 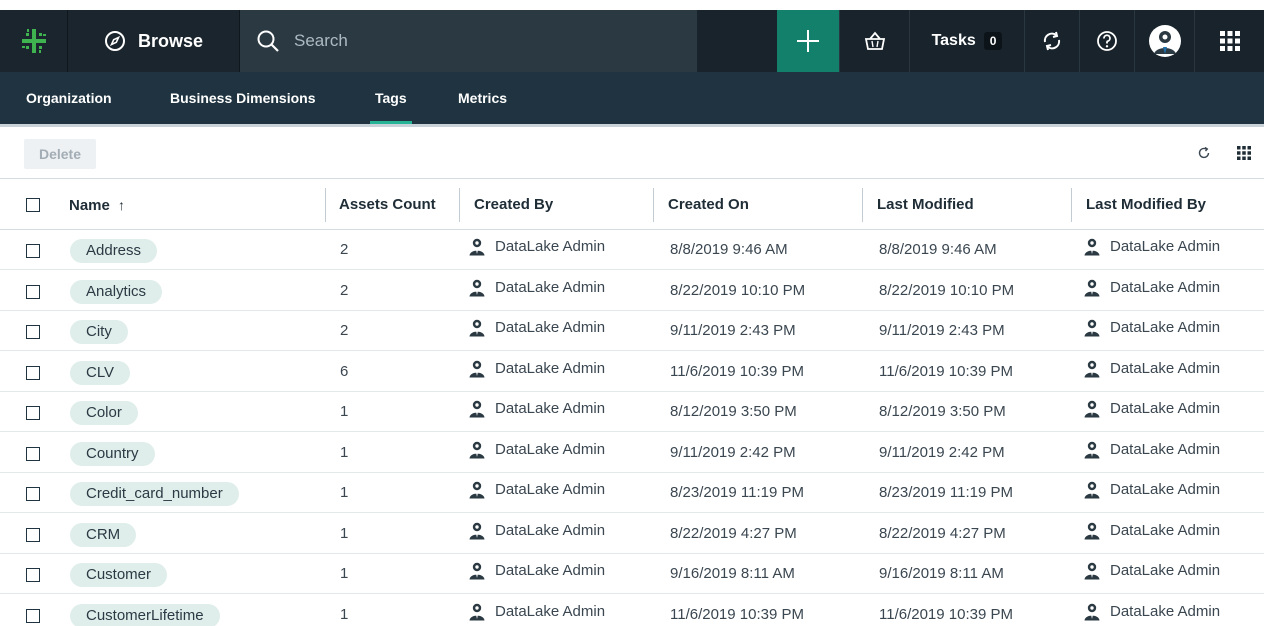 What do you see at coordinates (69, 98) in the screenshot?
I see `tab-organization: Organization` at bounding box center [69, 98].